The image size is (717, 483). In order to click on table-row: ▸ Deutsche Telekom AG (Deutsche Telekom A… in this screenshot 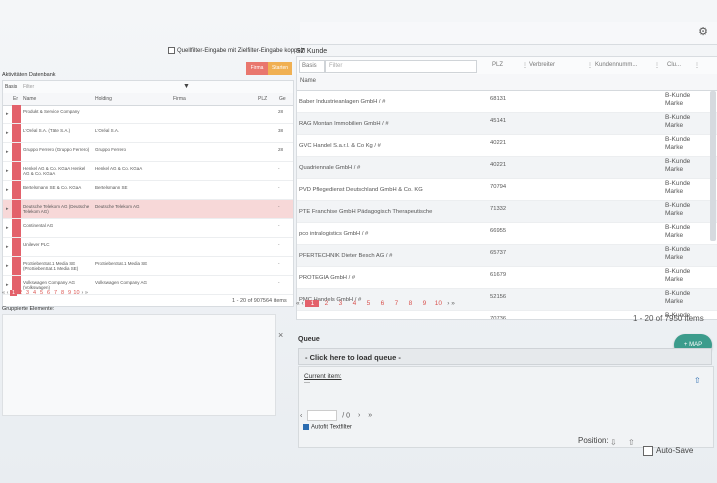, I will do `click(148, 209)`.